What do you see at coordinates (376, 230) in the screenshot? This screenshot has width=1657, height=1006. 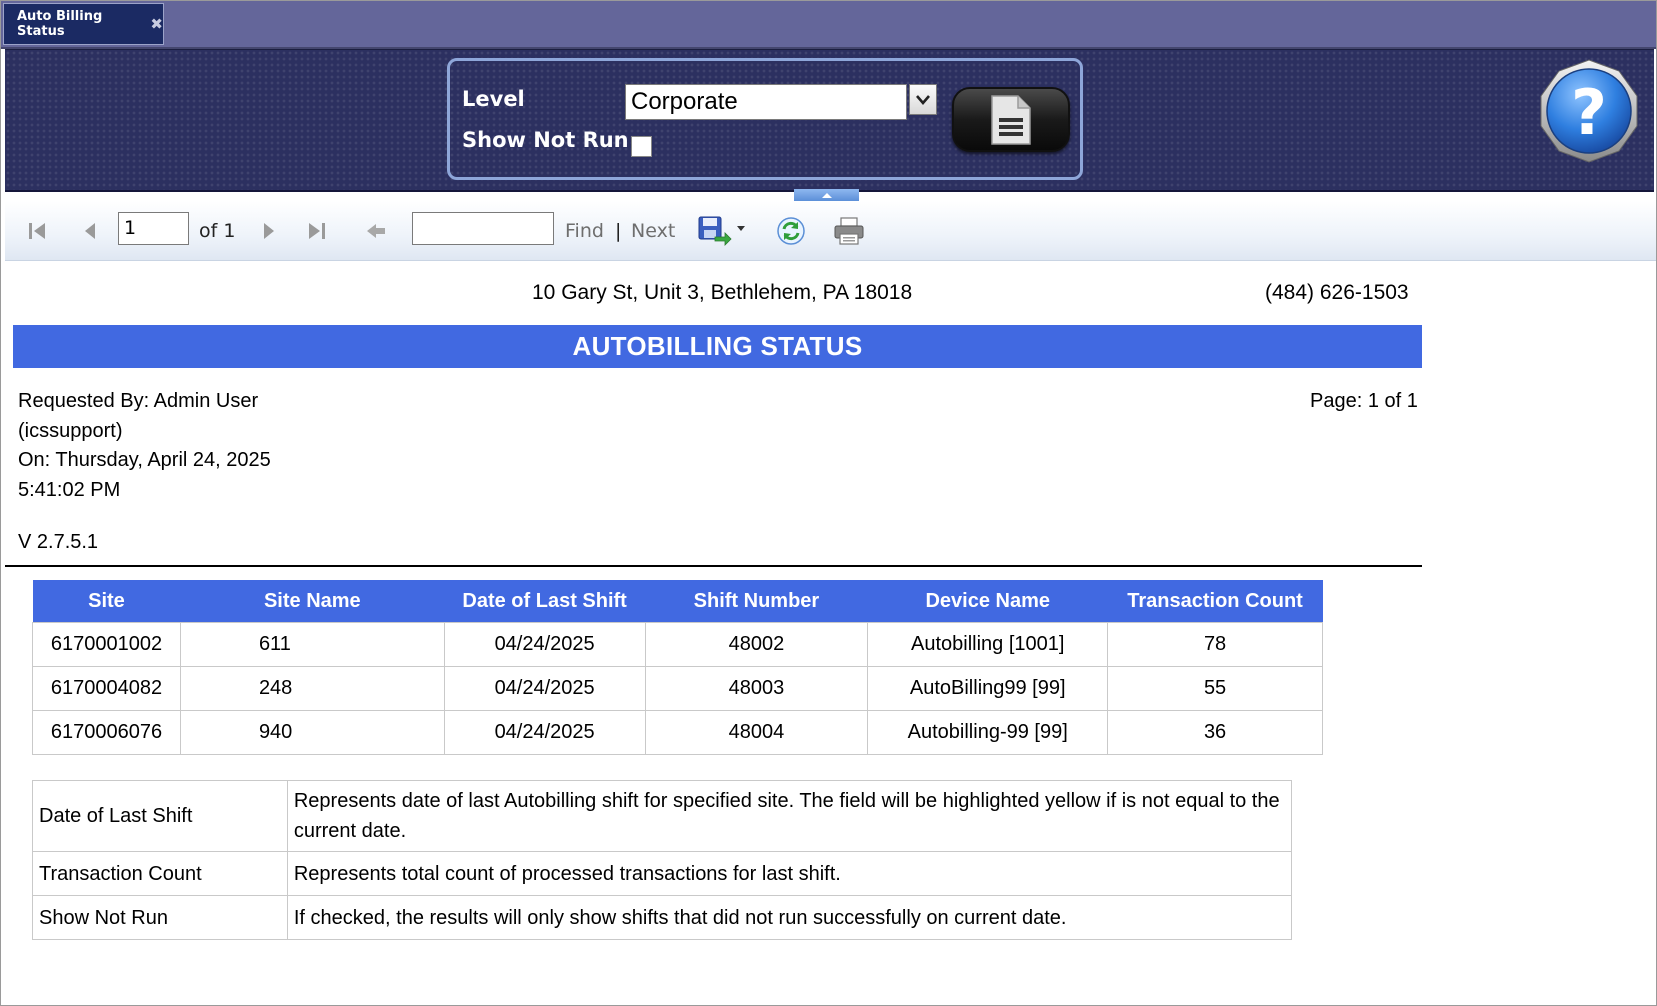 I see `back-icon` at bounding box center [376, 230].